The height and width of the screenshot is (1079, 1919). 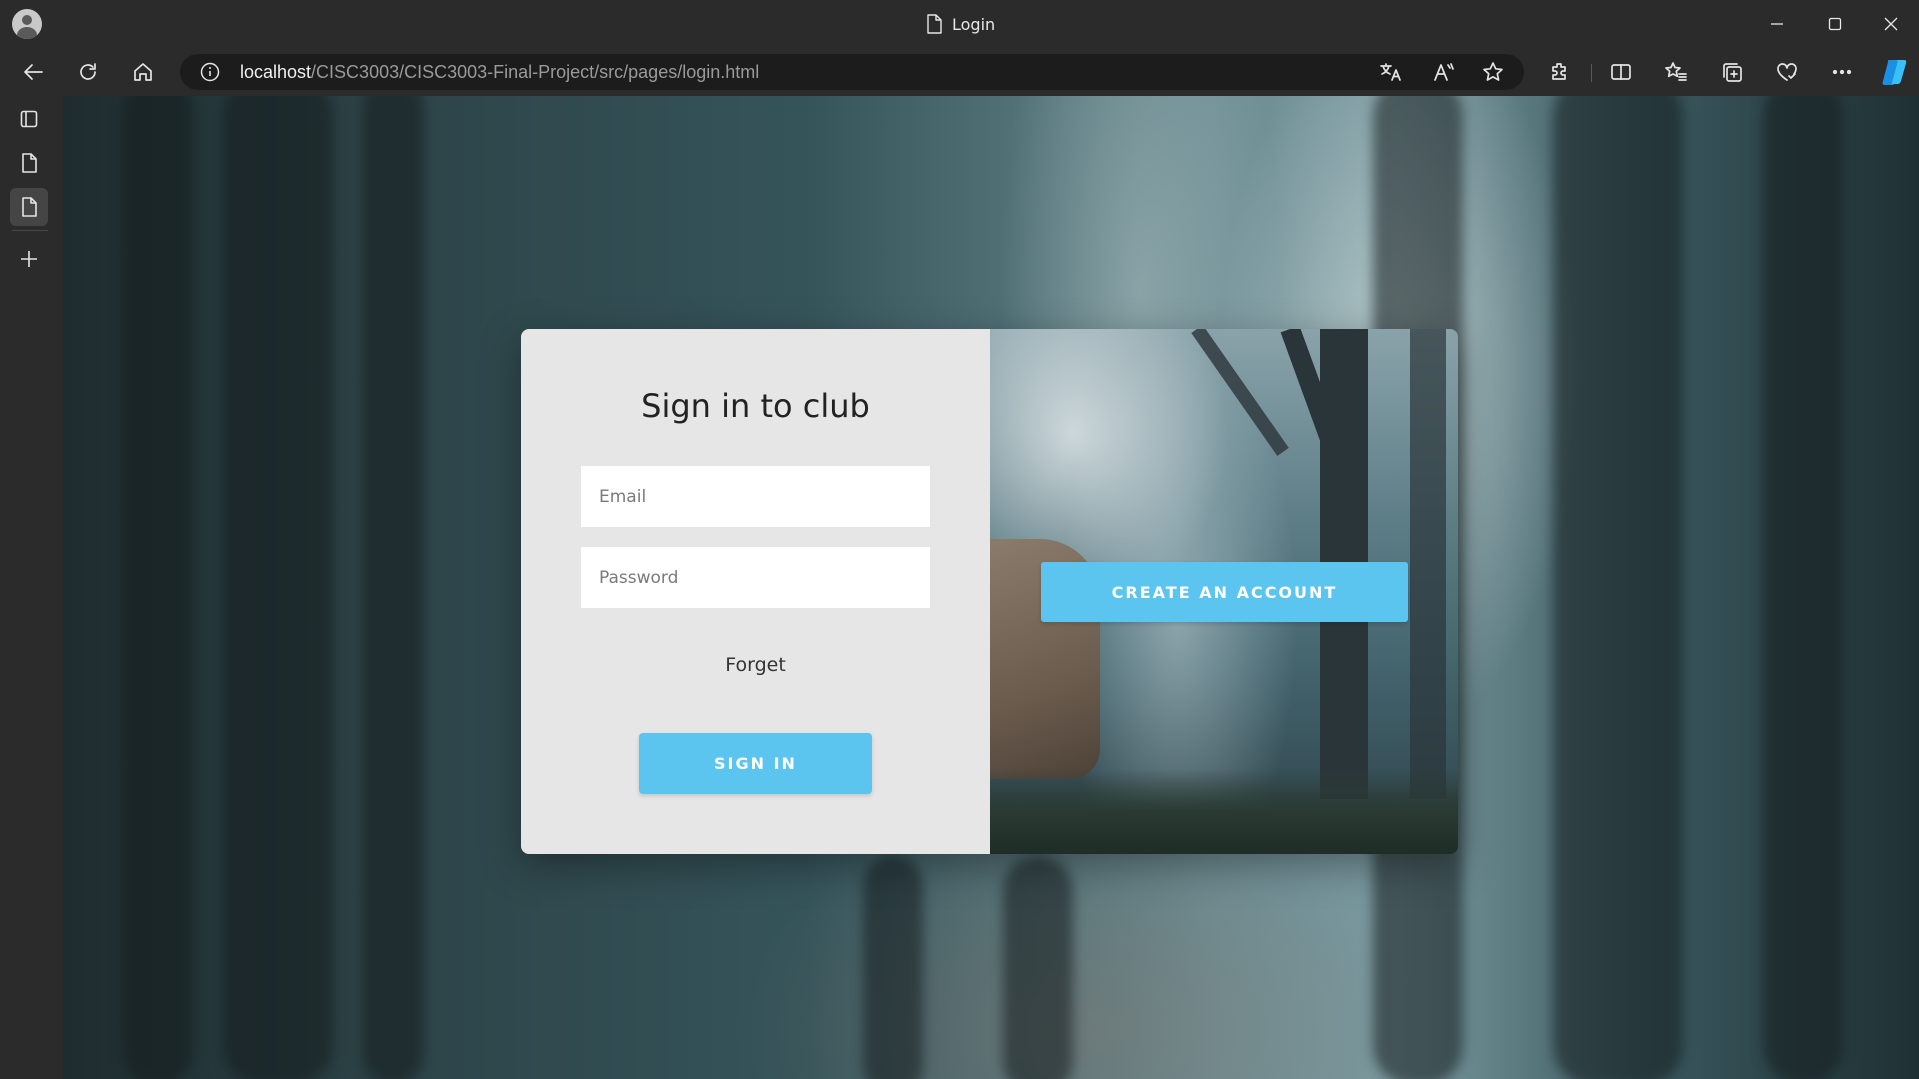 I want to click on window-title: Login, so click(x=960, y=24).